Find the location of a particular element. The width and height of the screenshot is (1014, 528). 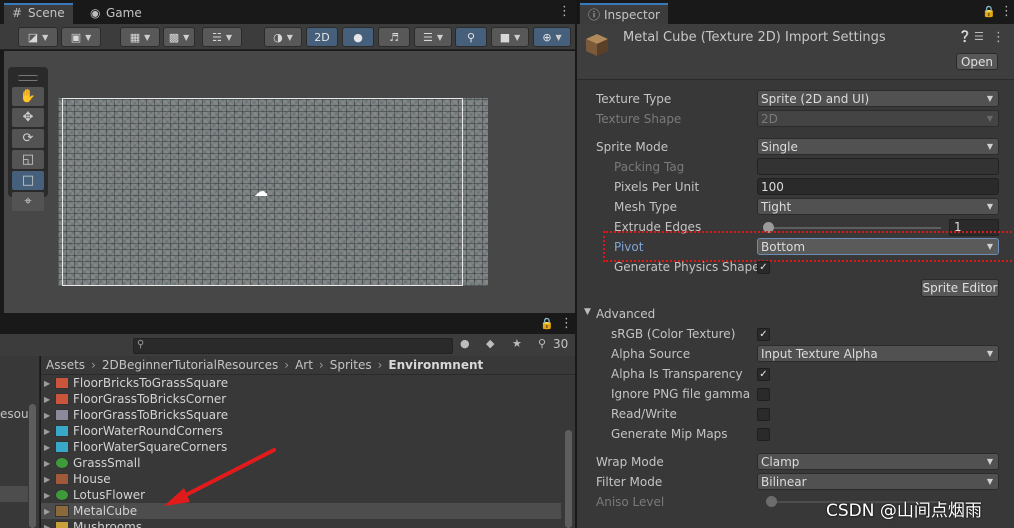

rotate-tool-icon: ⟳ is located at coordinates (28, 138).